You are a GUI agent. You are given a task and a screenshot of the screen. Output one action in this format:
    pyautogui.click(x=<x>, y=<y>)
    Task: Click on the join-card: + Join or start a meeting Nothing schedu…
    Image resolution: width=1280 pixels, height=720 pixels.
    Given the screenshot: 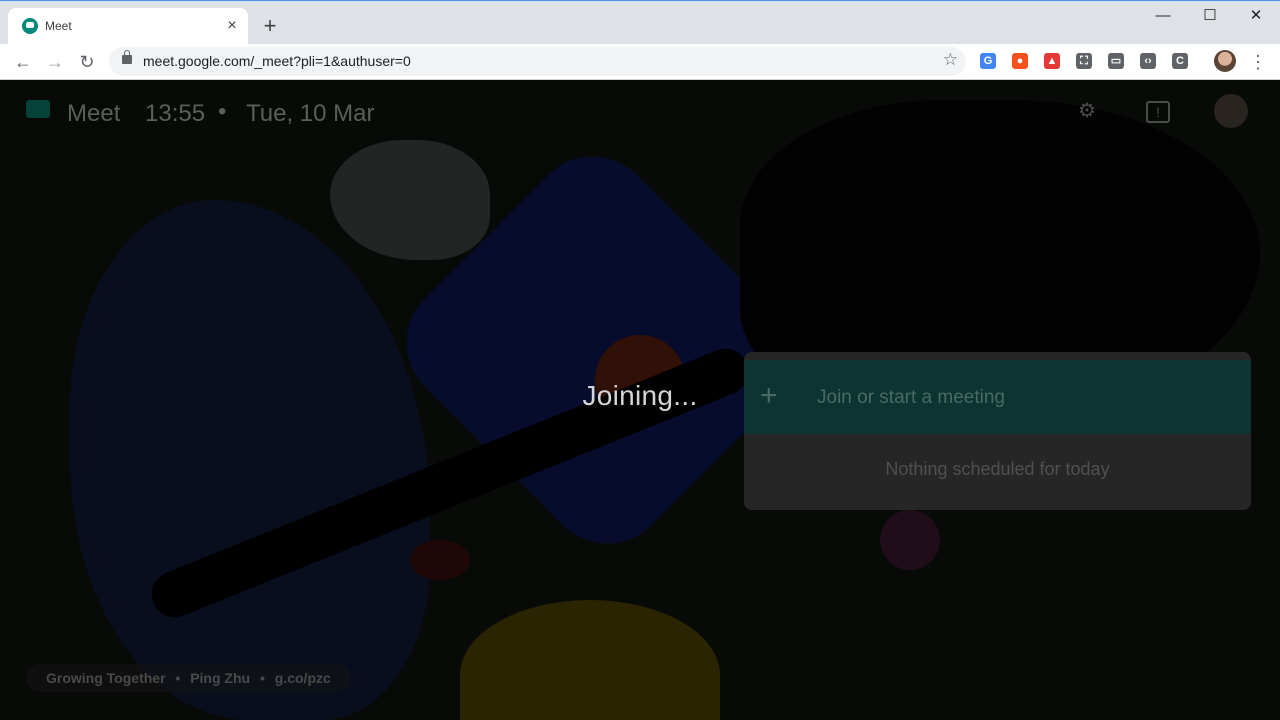 What is the action you would take?
    pyautogui.click(x=997, y=431)
    